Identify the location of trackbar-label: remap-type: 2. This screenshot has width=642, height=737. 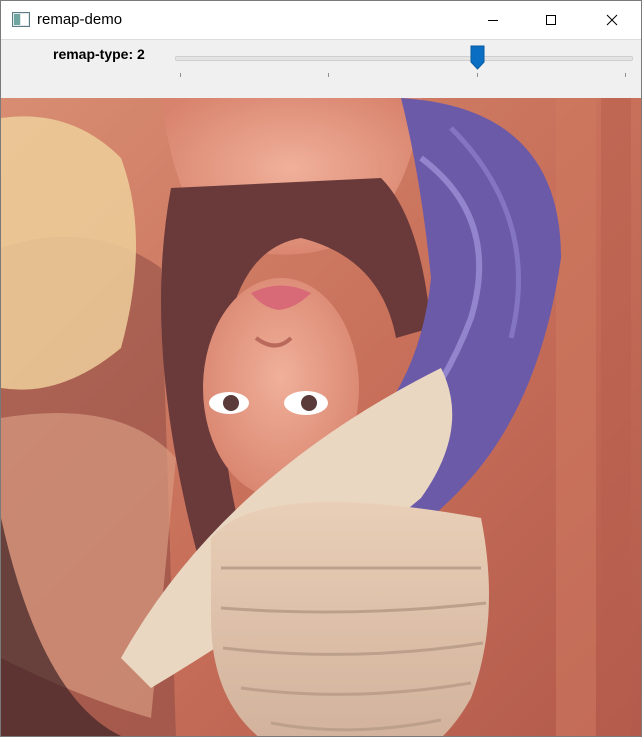
(99, 54).